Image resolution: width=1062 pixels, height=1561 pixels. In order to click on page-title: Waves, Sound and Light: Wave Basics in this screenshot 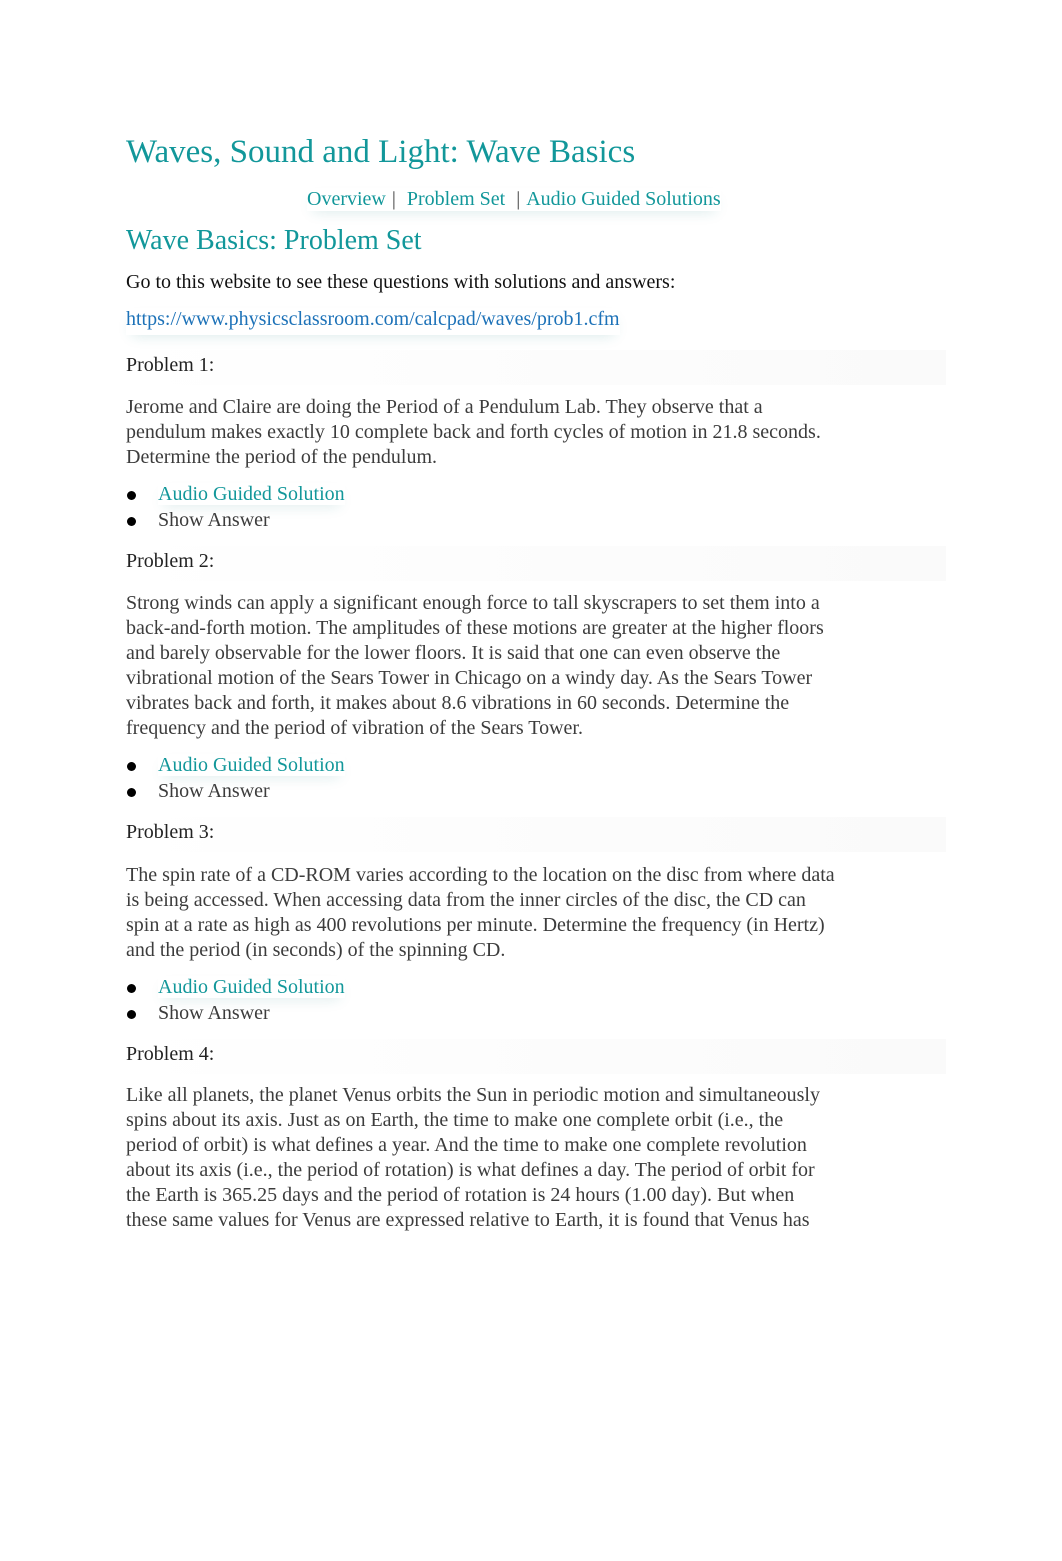, I will do `click(381, 152)`.